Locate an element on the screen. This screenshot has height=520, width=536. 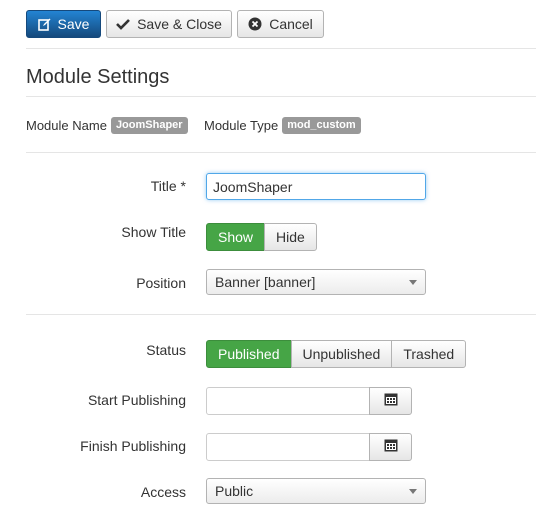
cancel-button: Cancel is located at coordinates (280, 24).